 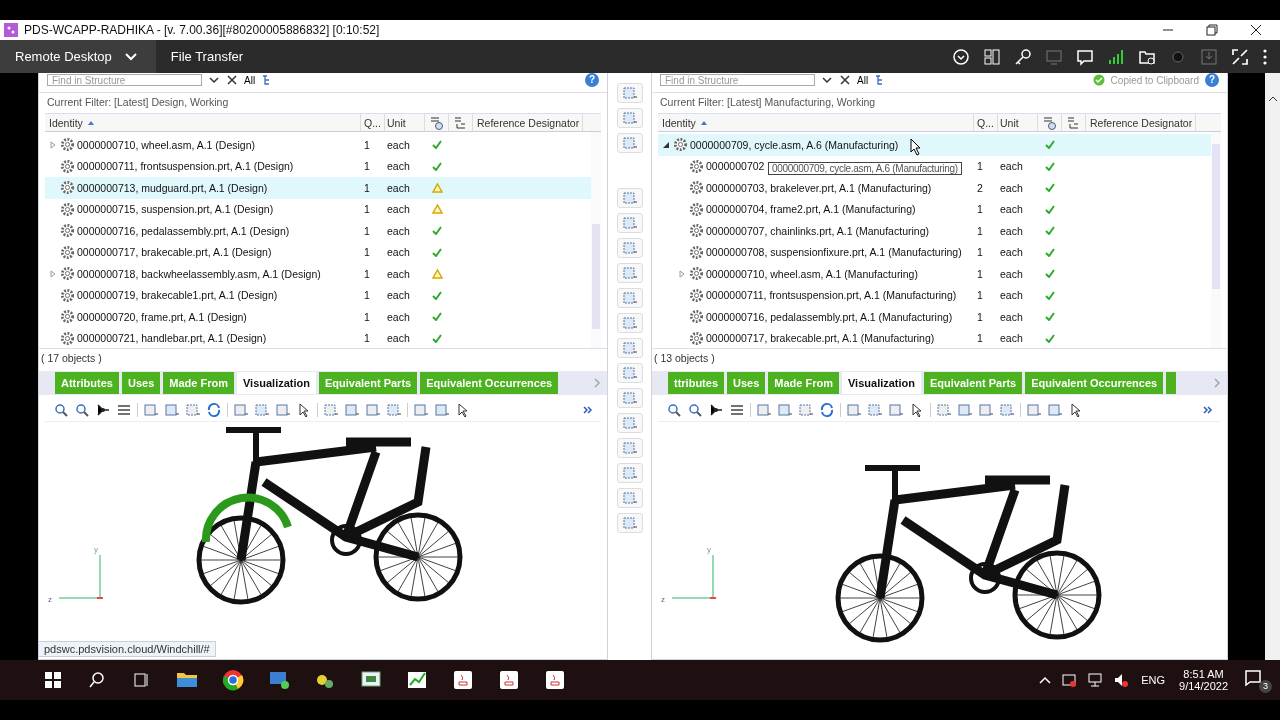 I want to click on tree-row: 0000000719, brakecable1.prt, A.1 (Design) 1 each, so click(x=318, y=295).